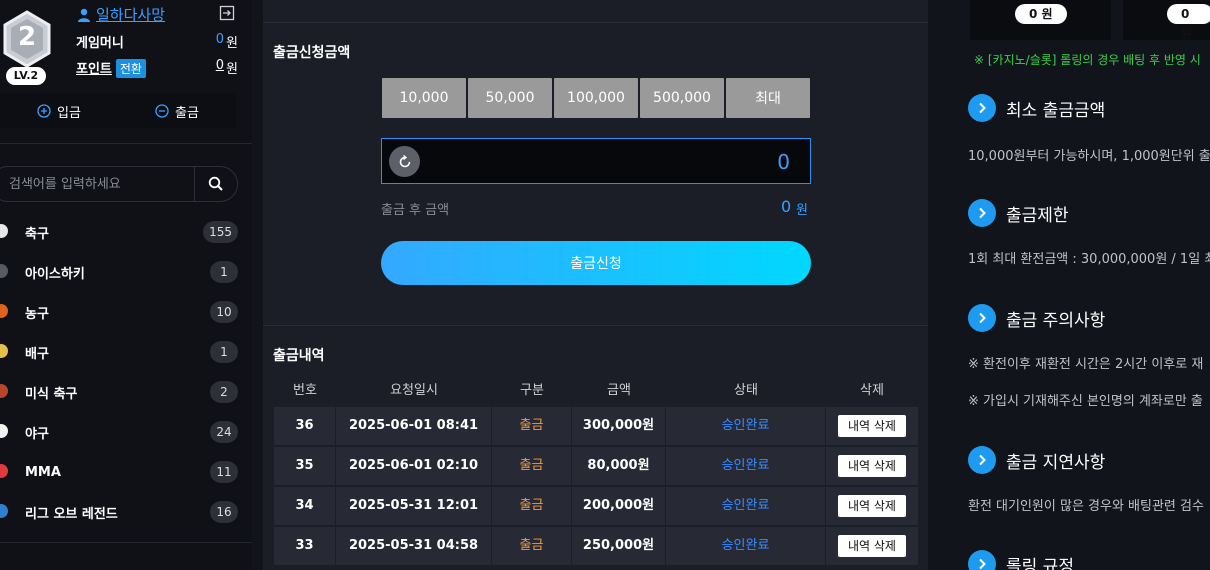 The image size is (1210, 570). I want to click on sport-name: 야구, so click(37, 434).